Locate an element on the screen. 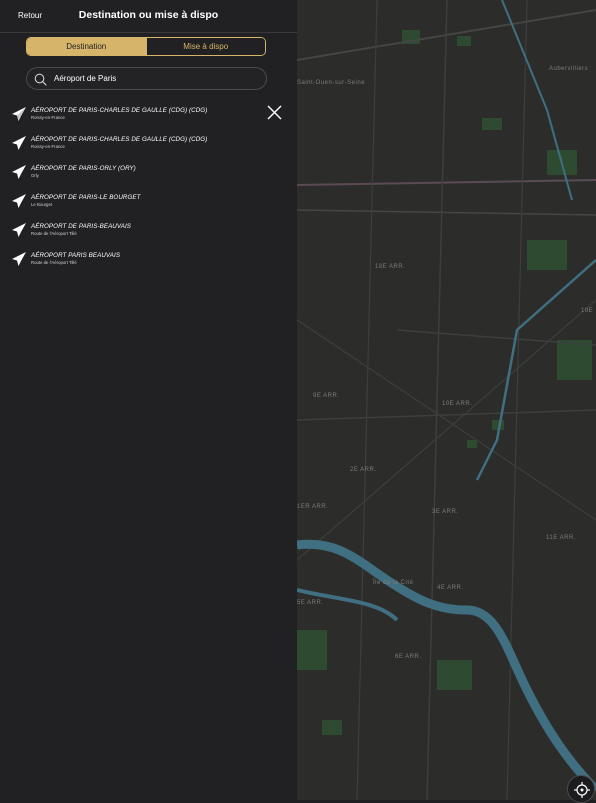  locate-button is located at coordinates (581, 789).